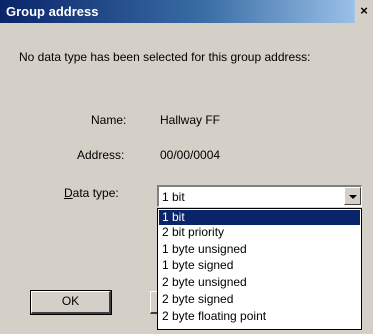 The image size is (376, 334). Describe the element at coordinates (259, 217) in the screenshot. I see `data-type-option: 1 bit` at that location.